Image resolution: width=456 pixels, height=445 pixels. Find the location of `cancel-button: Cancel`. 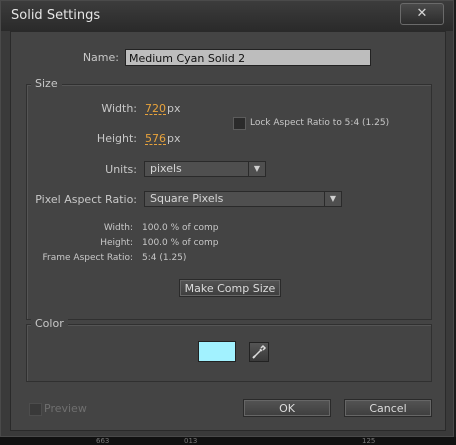

cancel-button: Cancel is located at coordinates (388, 408).